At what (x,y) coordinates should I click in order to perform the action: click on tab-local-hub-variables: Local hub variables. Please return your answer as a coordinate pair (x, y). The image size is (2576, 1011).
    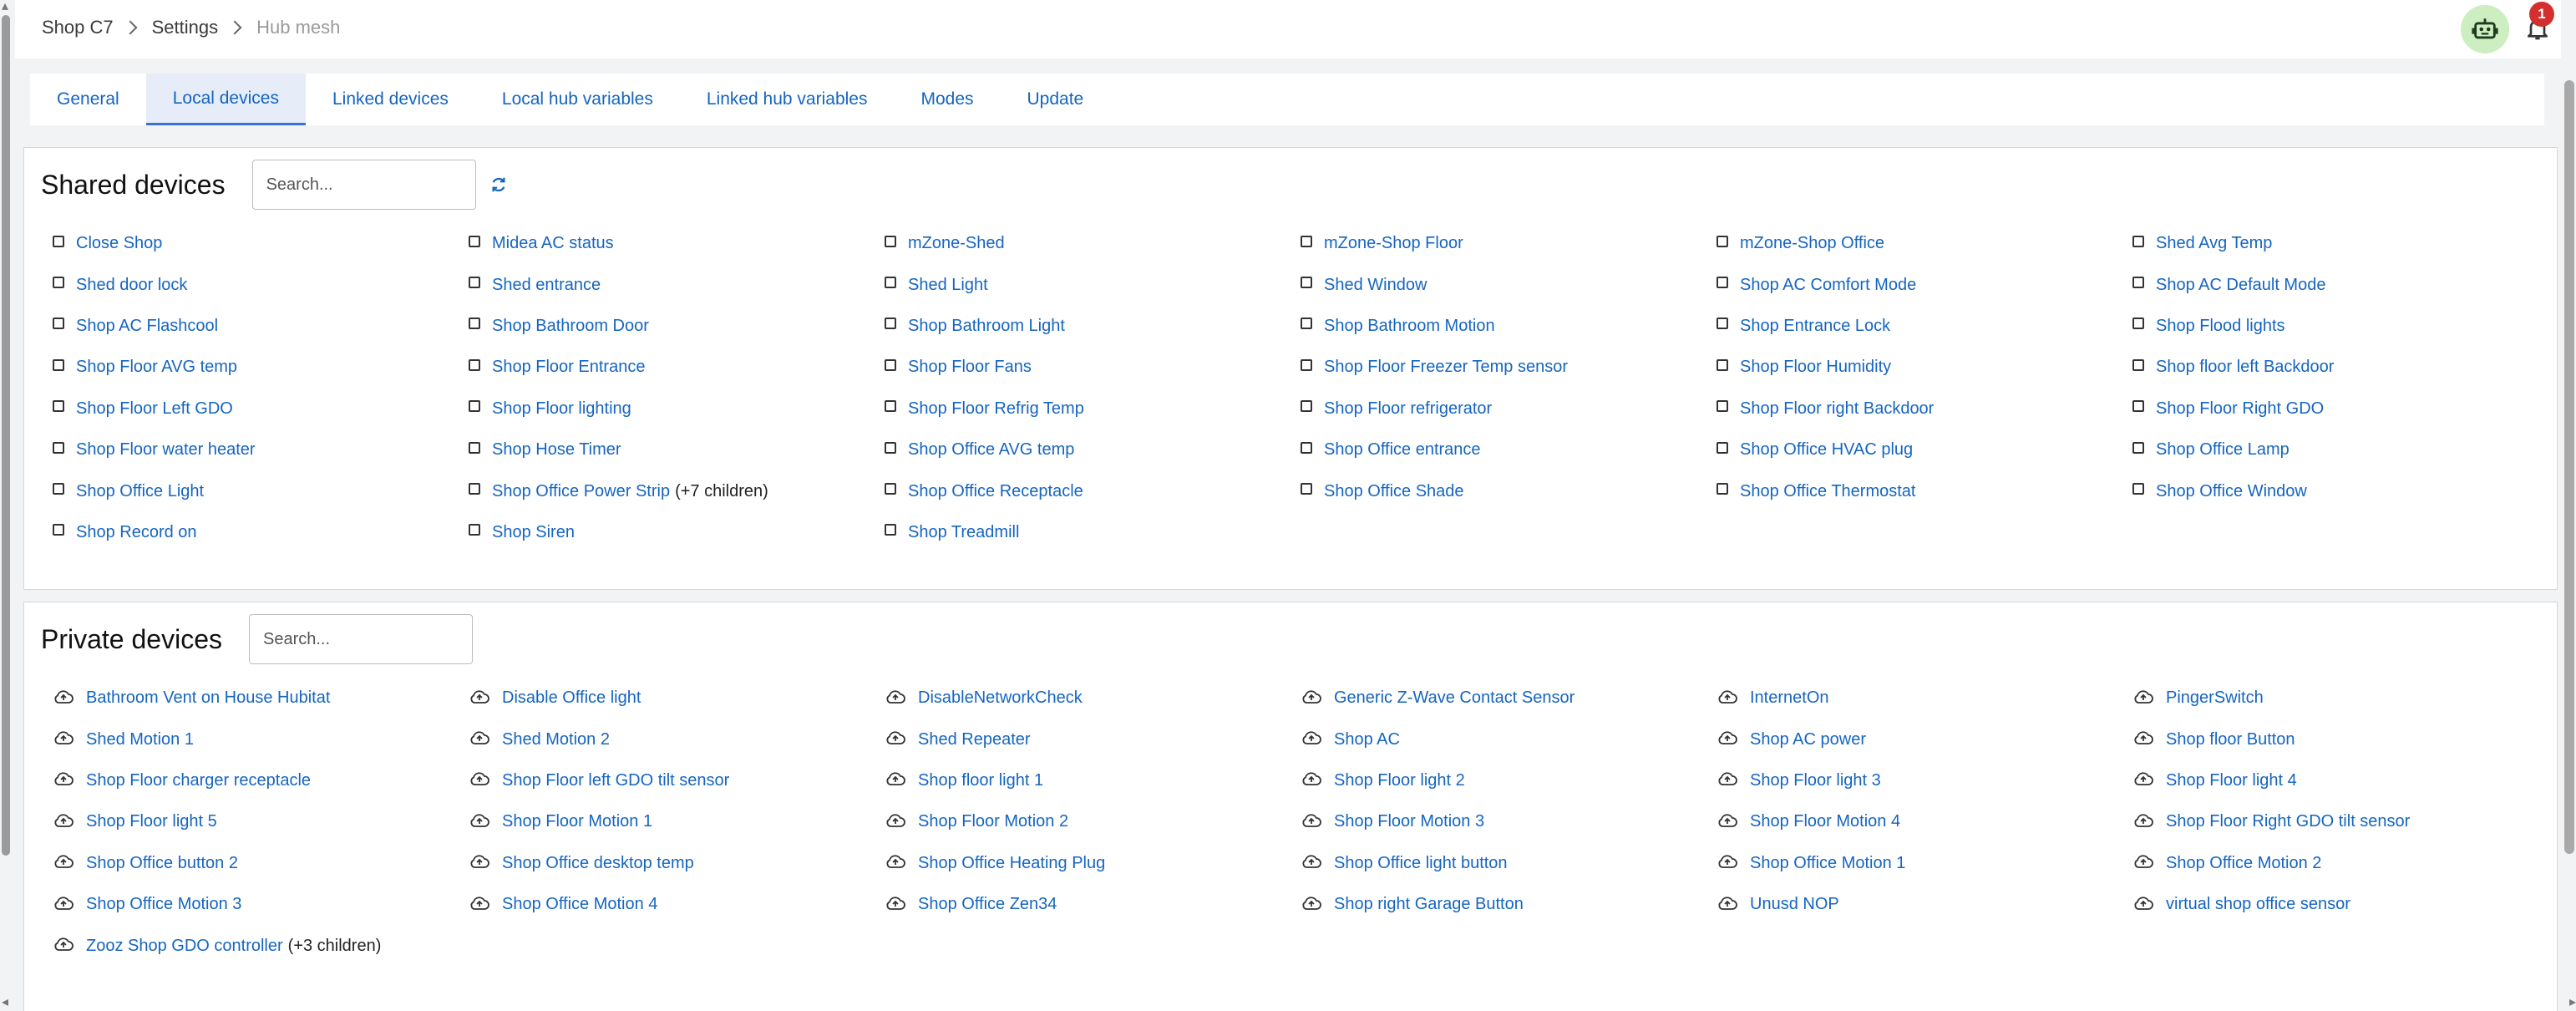
    Looking at the image, I should click on (577, 99).